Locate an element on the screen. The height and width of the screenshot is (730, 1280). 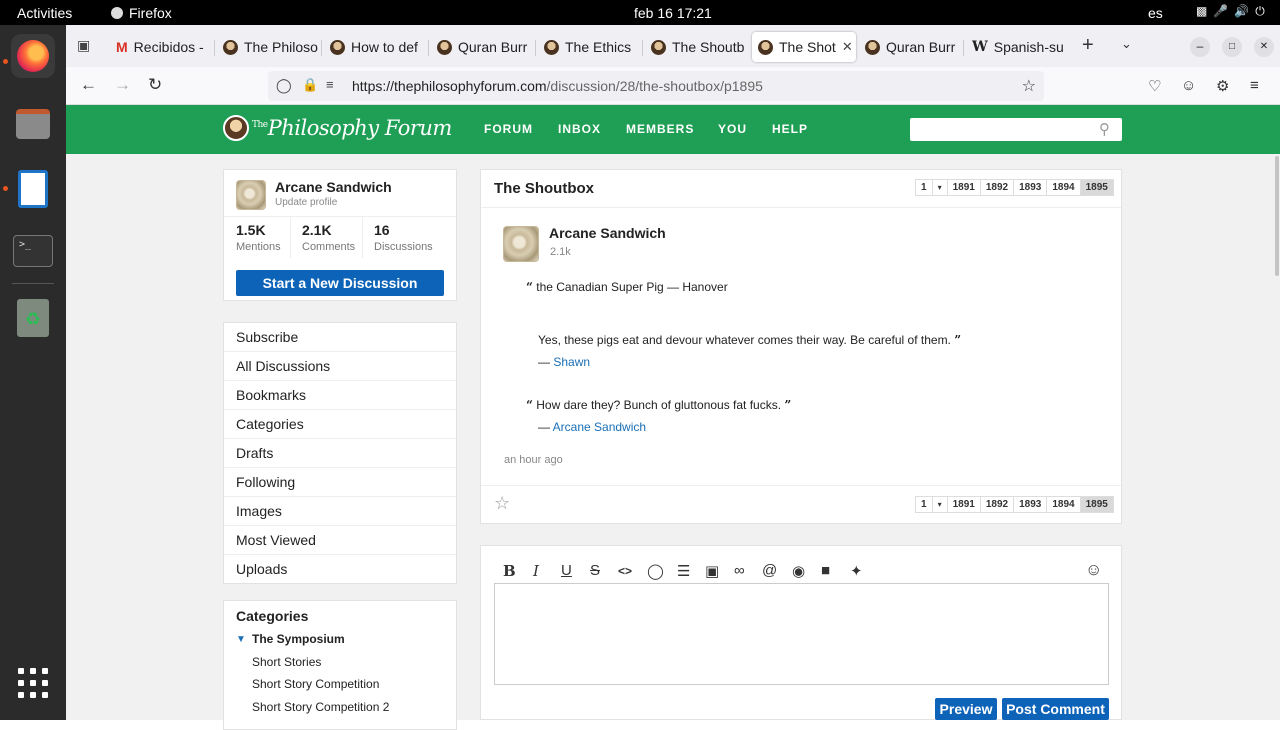
italic-icon: I is located at coordinates (536, 571).